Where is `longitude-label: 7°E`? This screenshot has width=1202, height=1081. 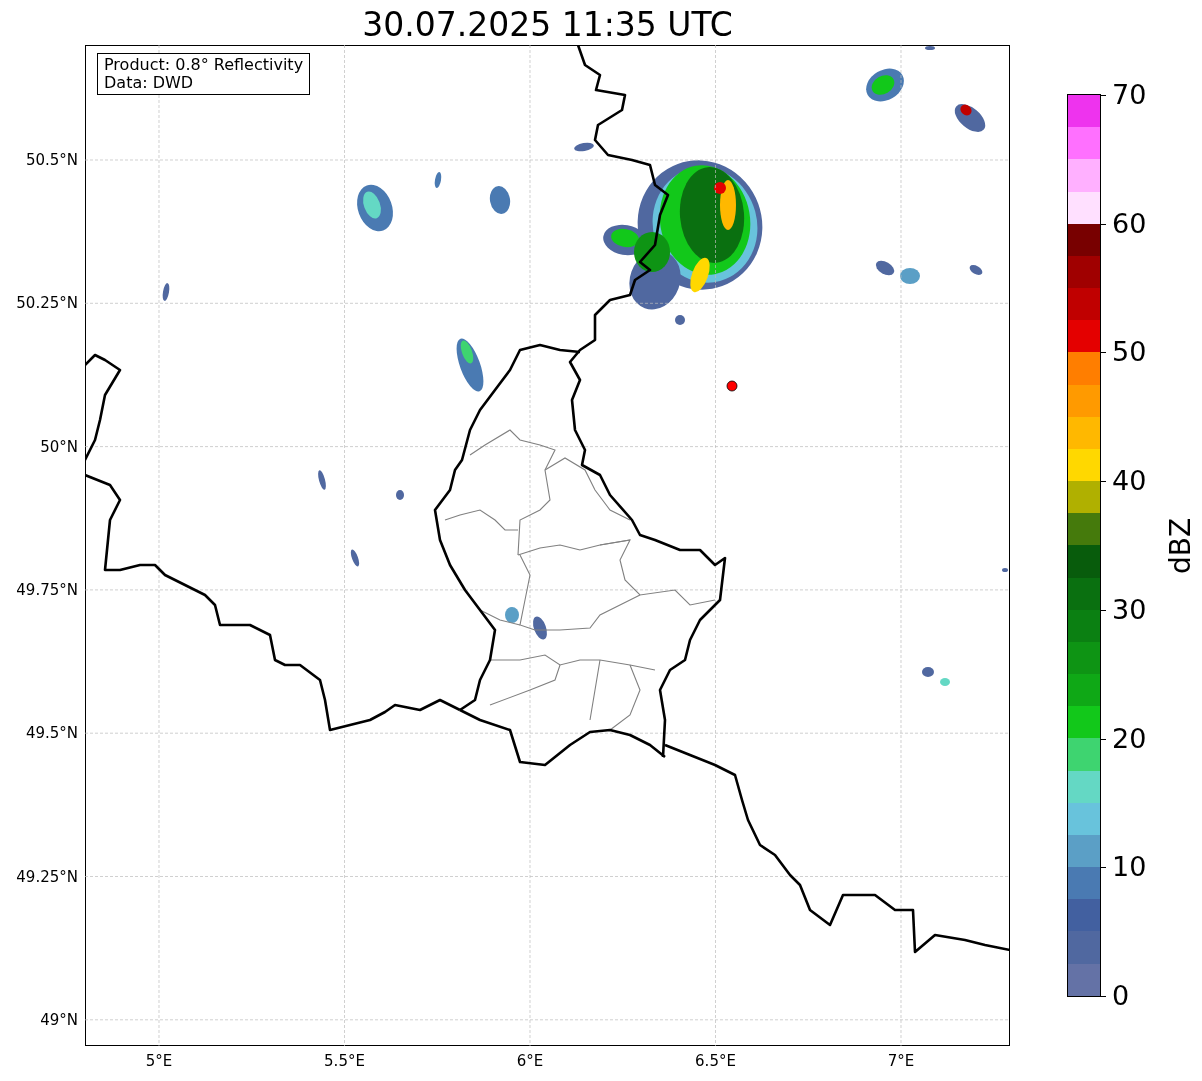
longitude-label: 7°E is located at coordinates (901, 1061).